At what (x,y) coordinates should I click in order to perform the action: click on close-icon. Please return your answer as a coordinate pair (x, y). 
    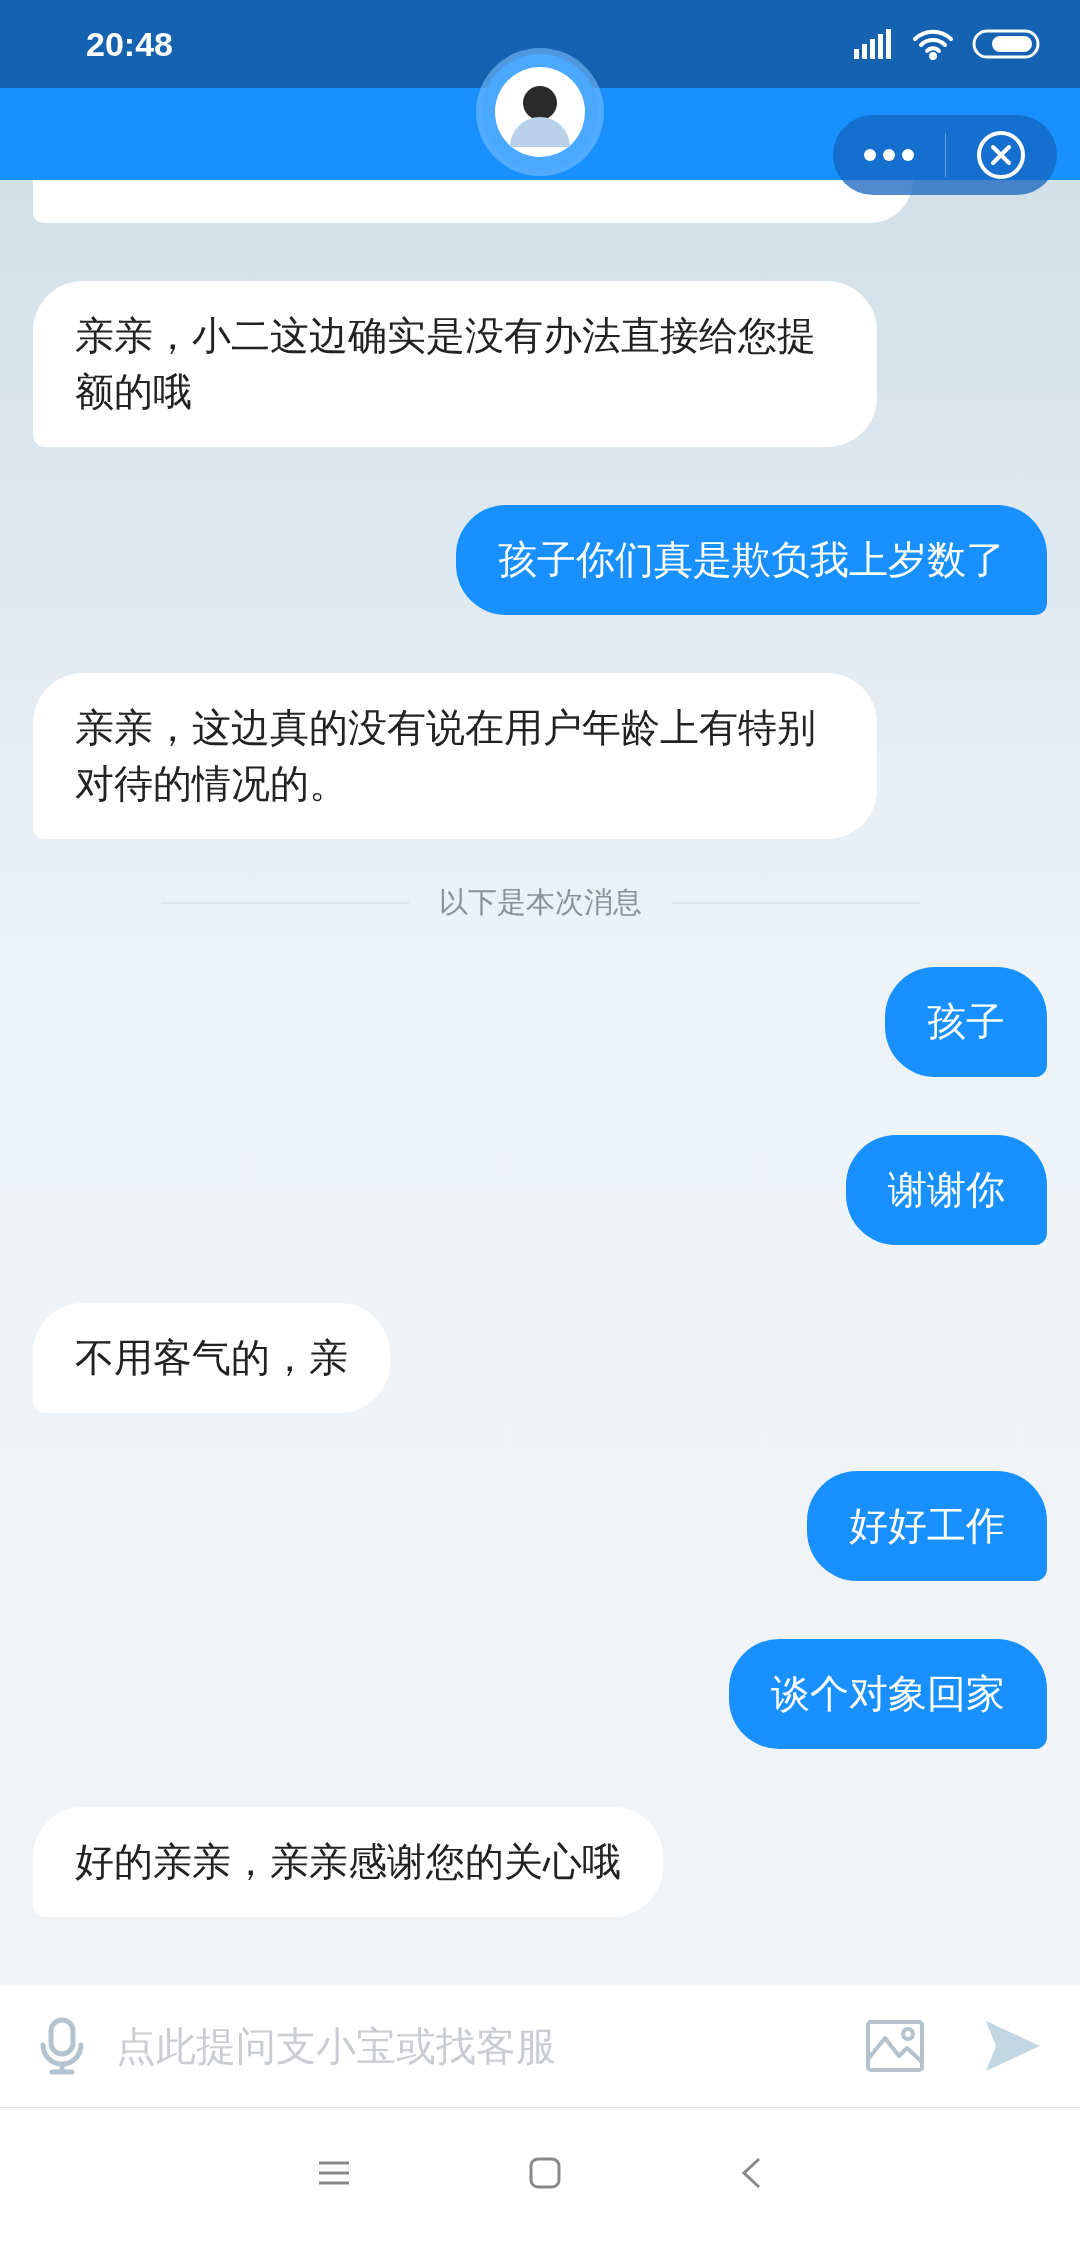
    Looking at the image, I should click on (1001, 155).